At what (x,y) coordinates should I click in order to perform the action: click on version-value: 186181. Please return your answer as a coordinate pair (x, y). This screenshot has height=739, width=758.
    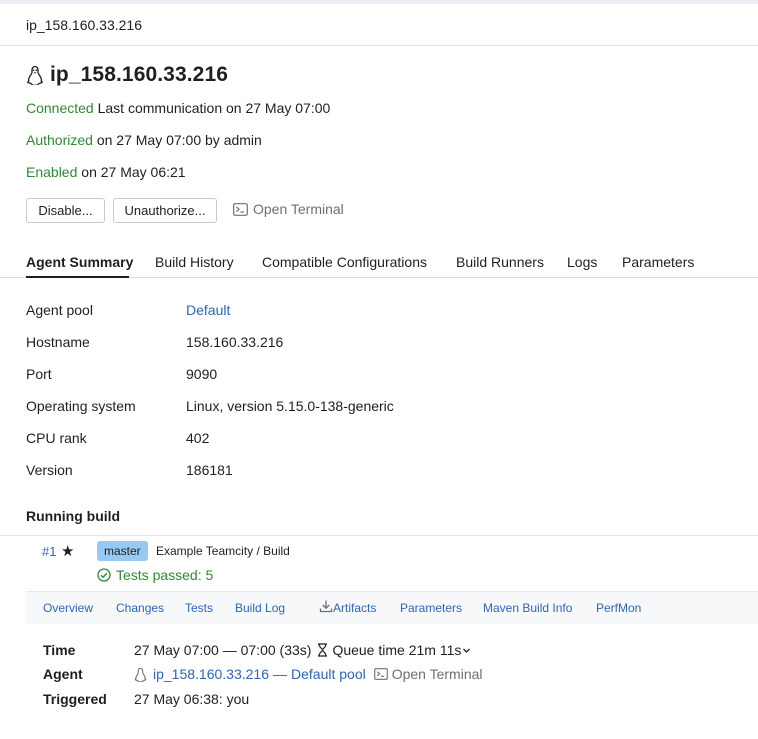
    Looking at the image, I should click on (209, 470).